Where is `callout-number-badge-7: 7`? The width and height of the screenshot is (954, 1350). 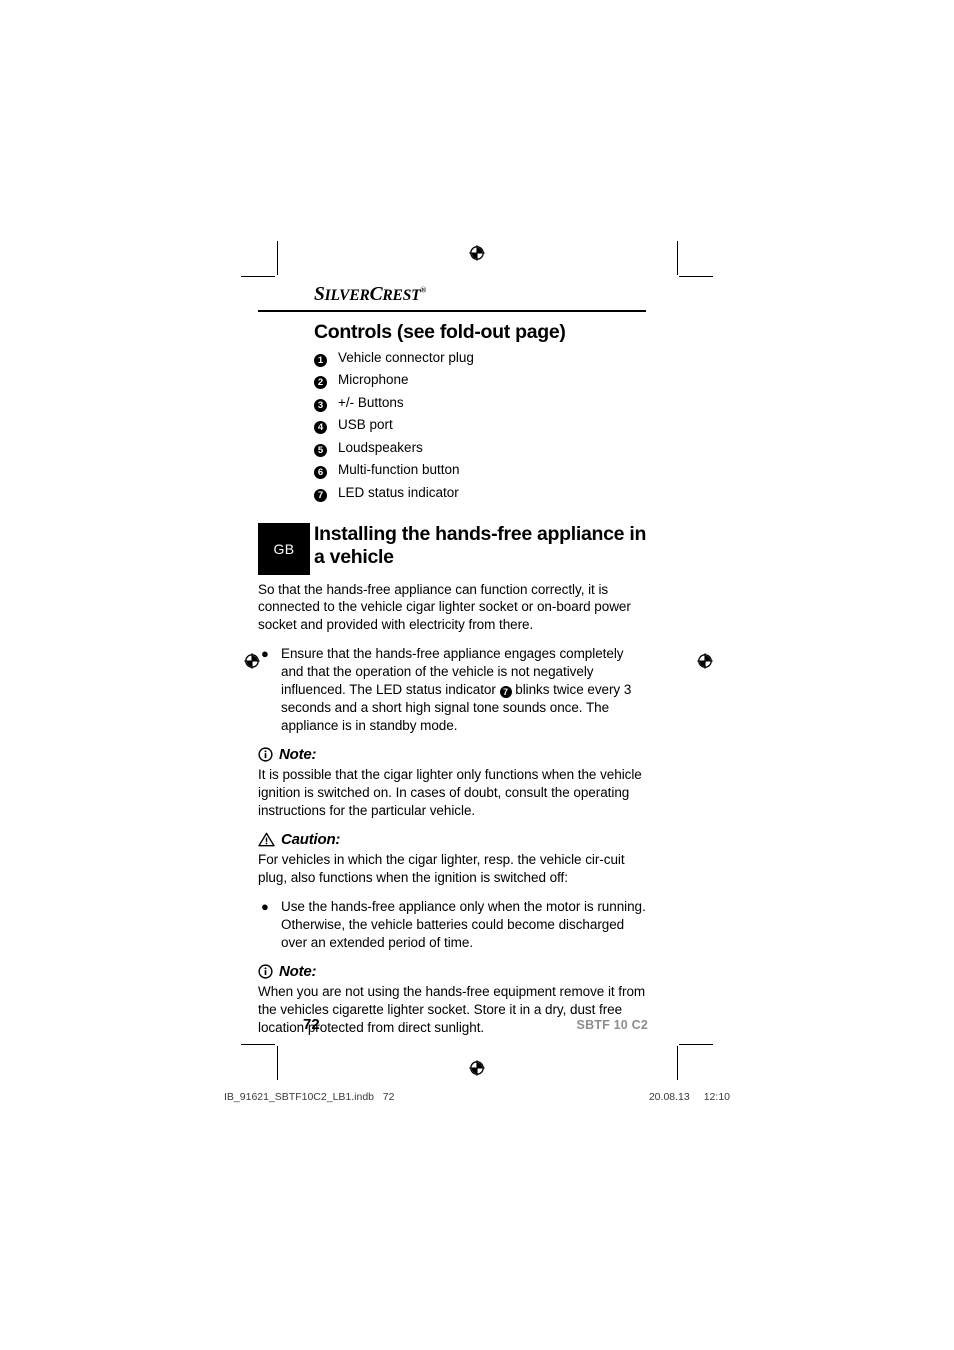 callout-number-badge-7: 7 is located at coordinates (320, 495).